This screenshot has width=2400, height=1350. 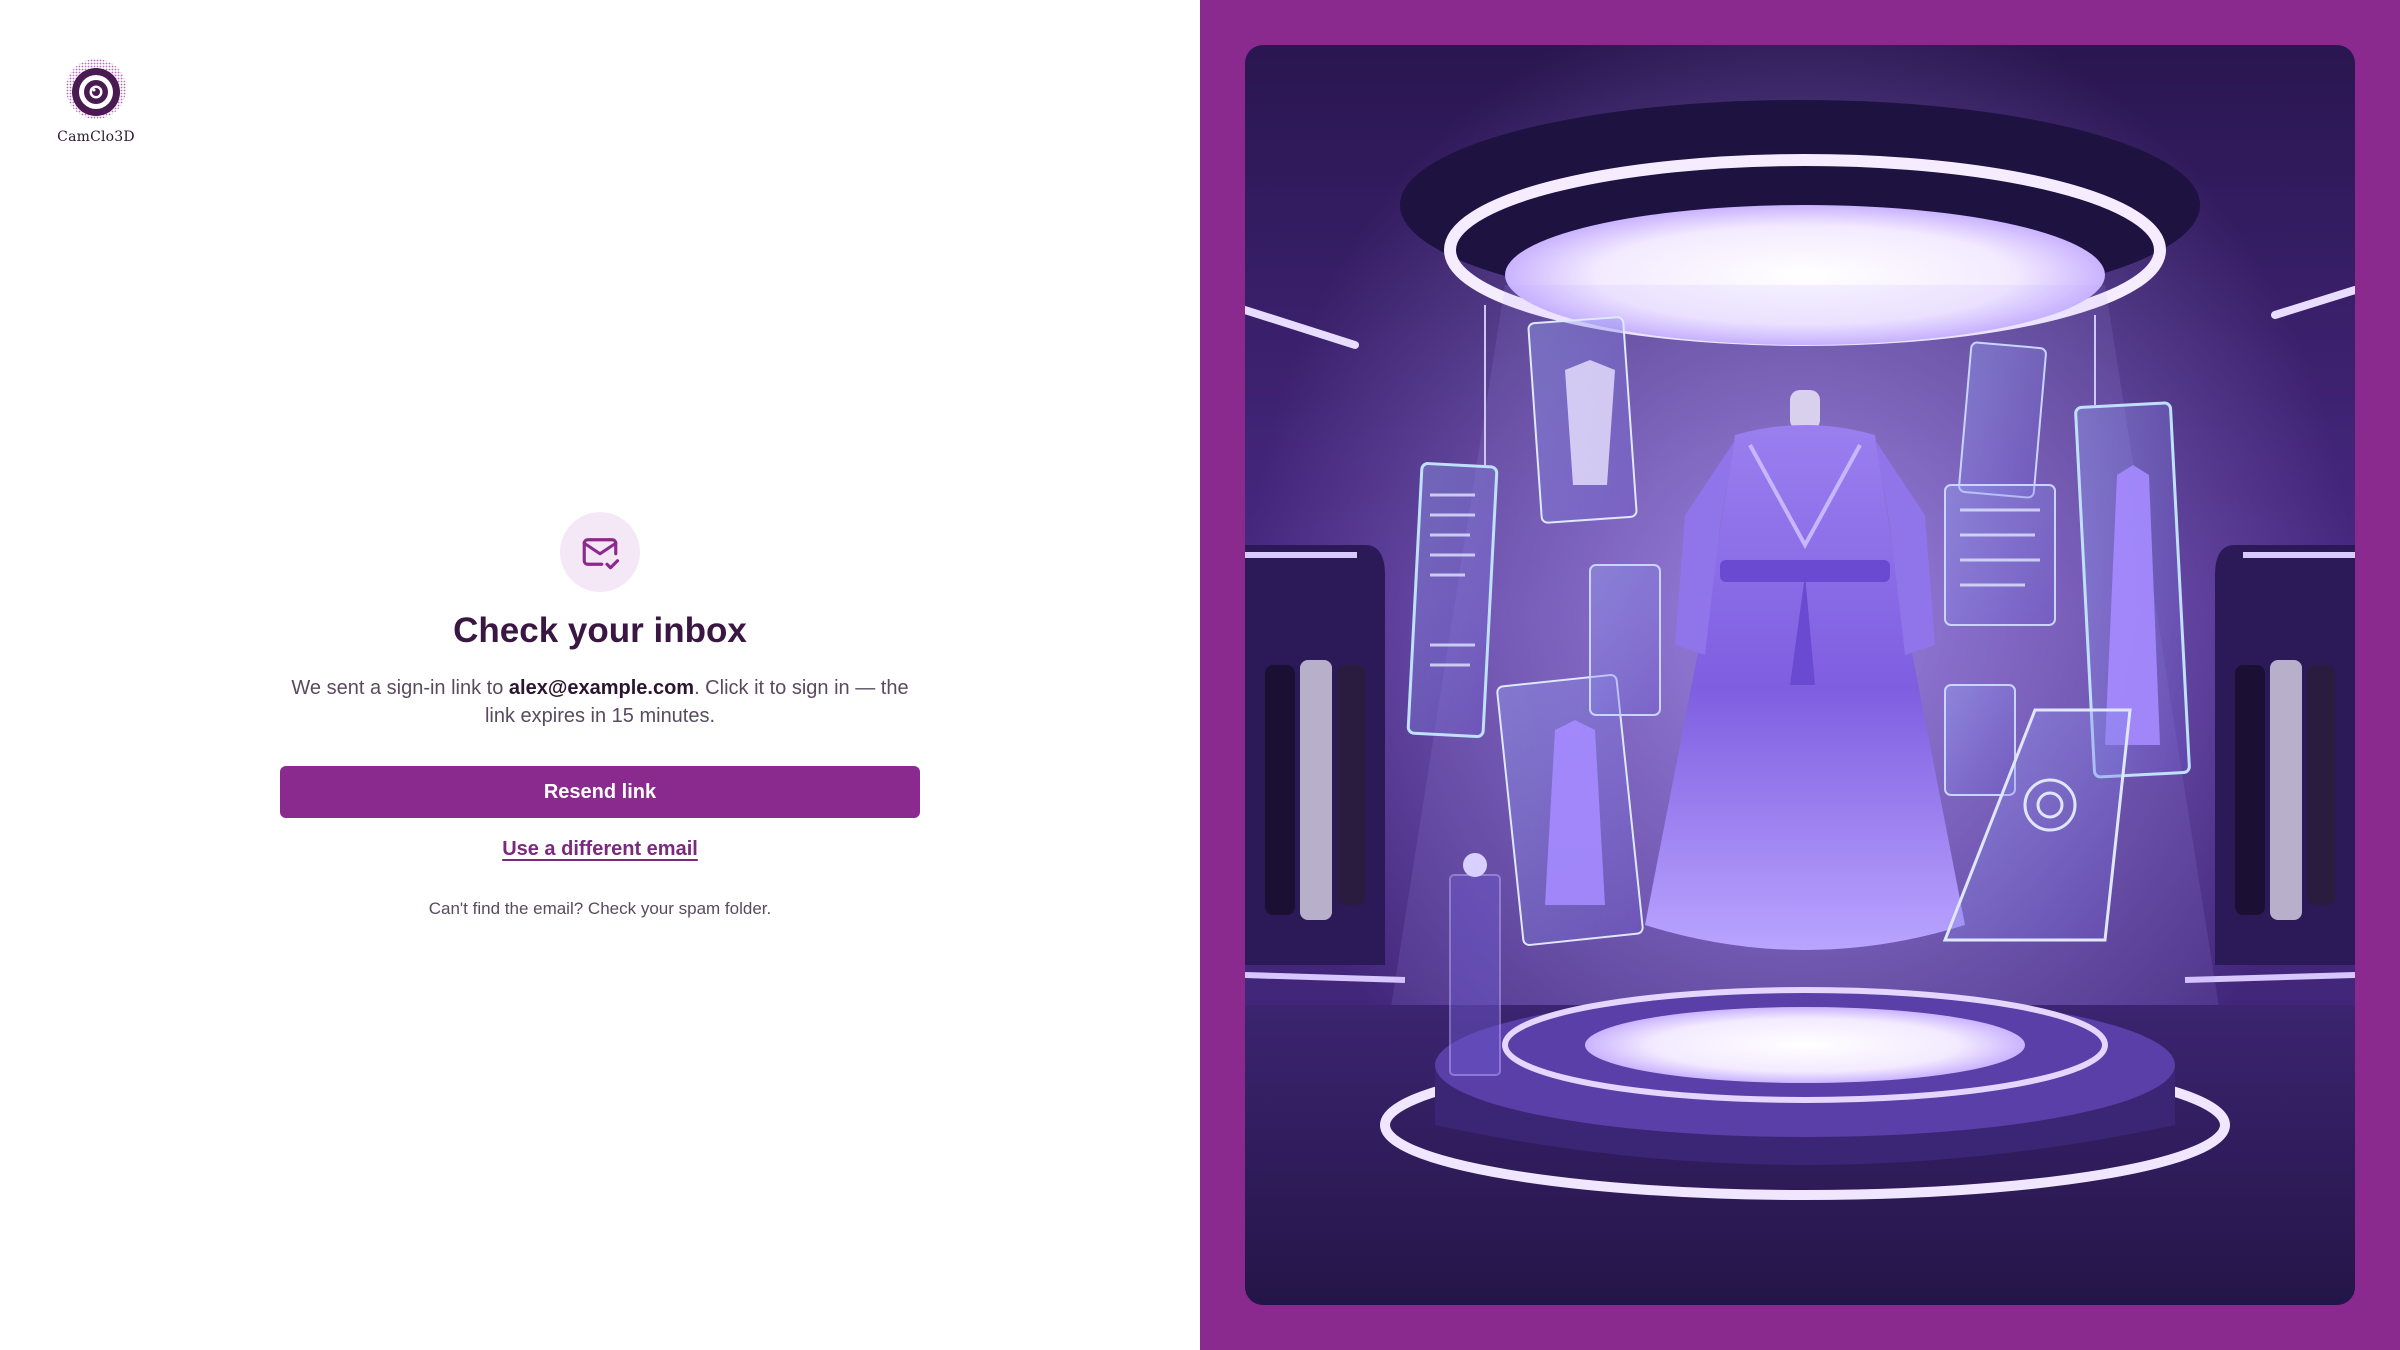 What do you see at coordinates (600, 792) in the screenshot?
I see `resend-link-button: Resend link` at bounding box center [600, 792].